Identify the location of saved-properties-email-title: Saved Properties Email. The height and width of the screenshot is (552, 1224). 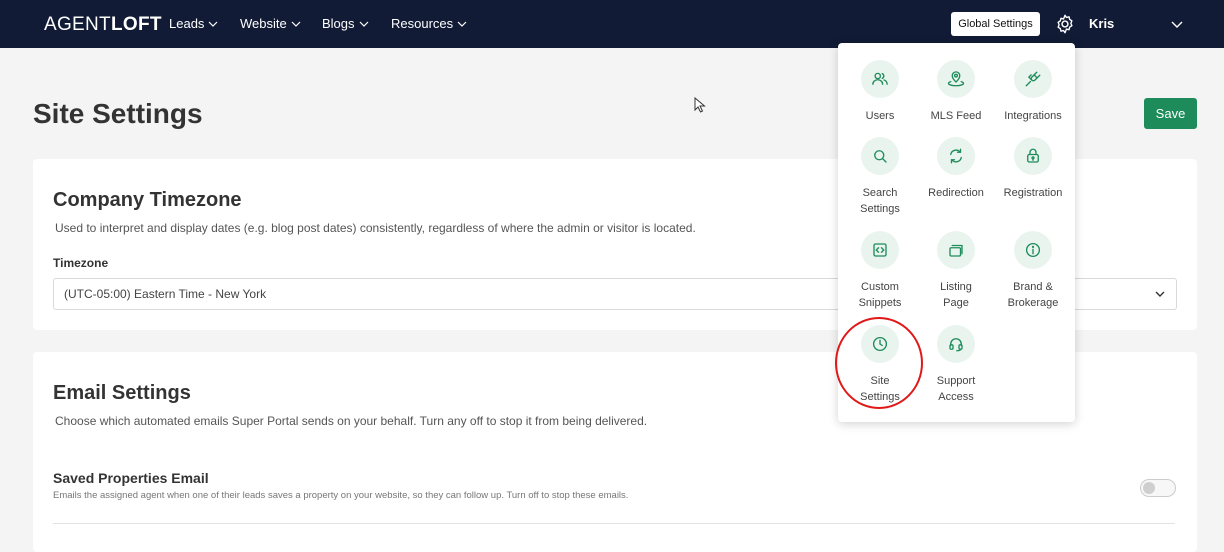
(131, 478).